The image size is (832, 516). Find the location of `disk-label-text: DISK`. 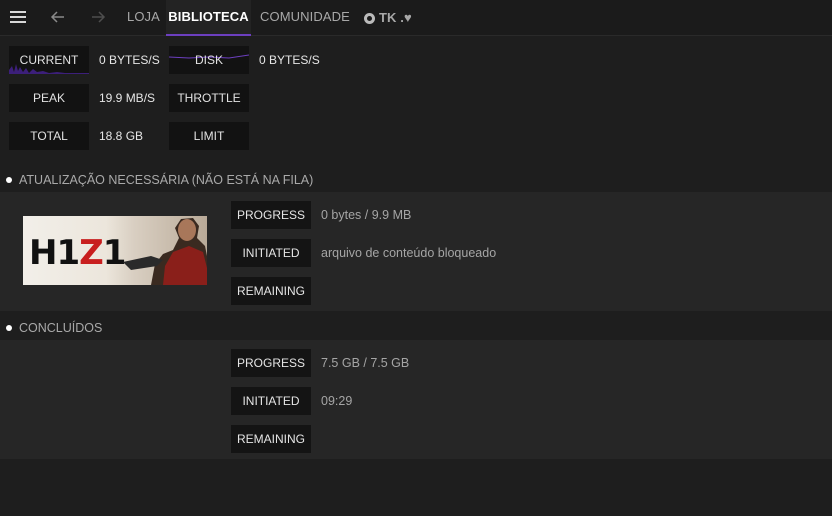

disk-label-text: DISK is located at coordinates (208, 60).